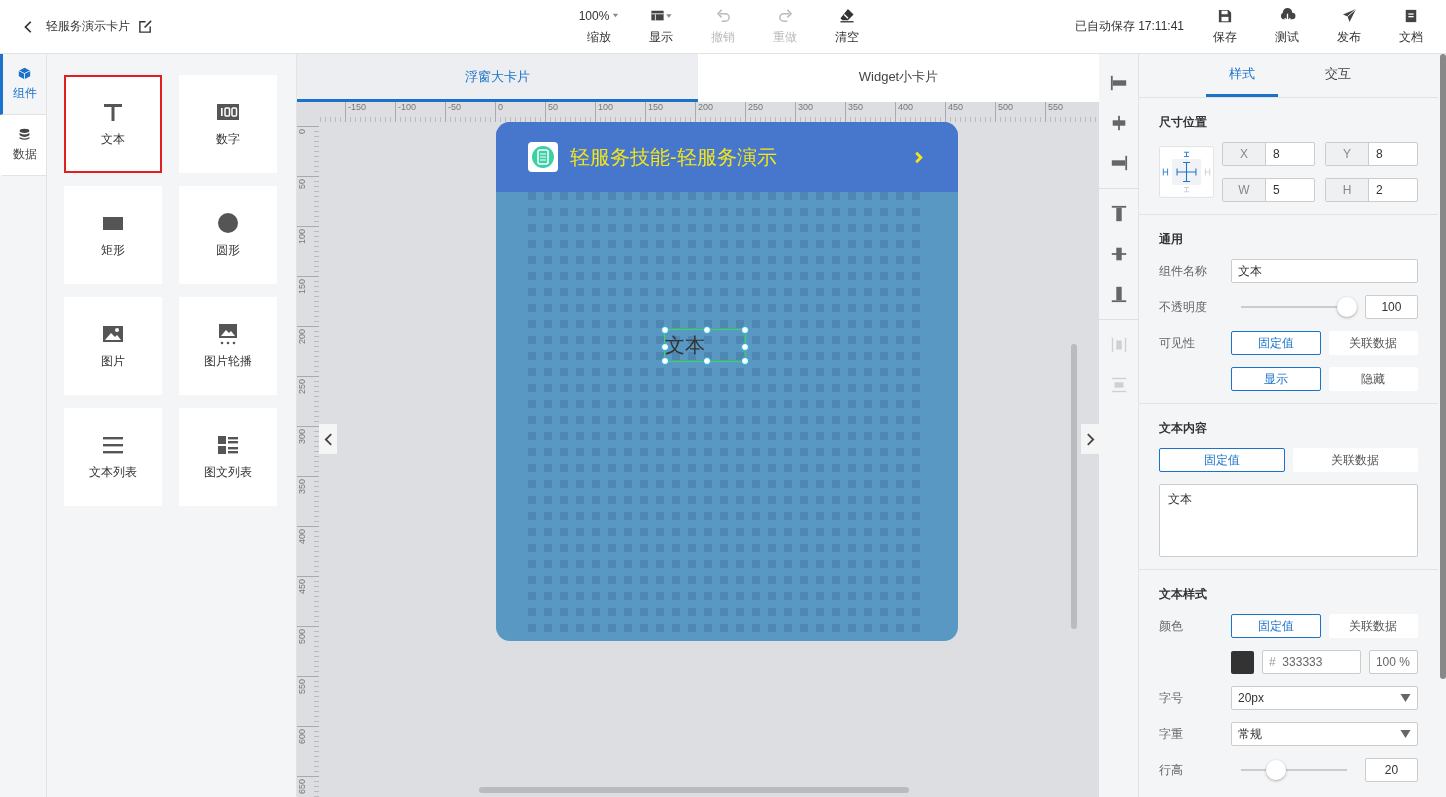 This screenshot has width=1446, height=797. What do you see at coordinates (113, 124) in the screenshot?
I see `component-tile: 文本` at bounding box center [113, 124].